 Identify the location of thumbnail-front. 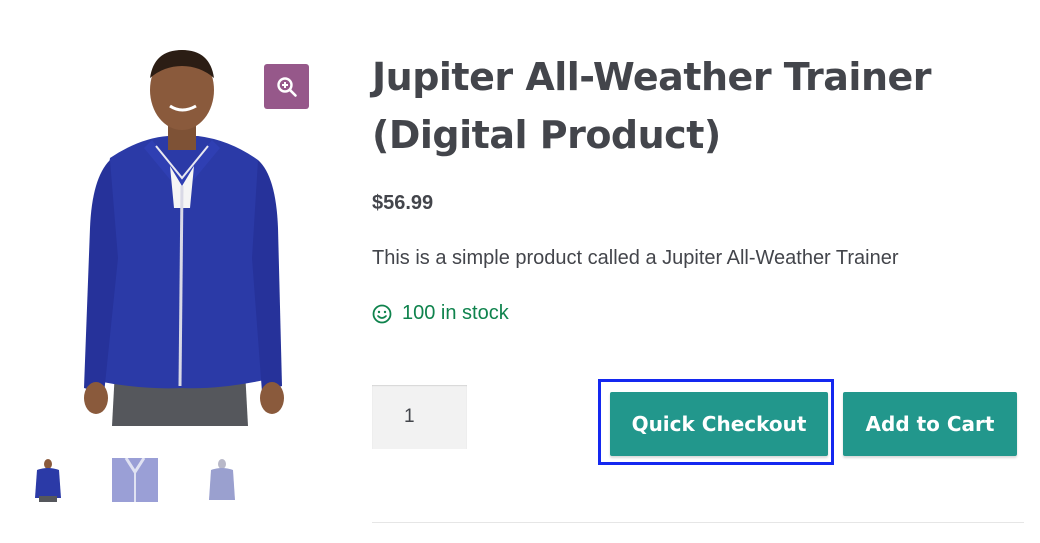
(47, 479).